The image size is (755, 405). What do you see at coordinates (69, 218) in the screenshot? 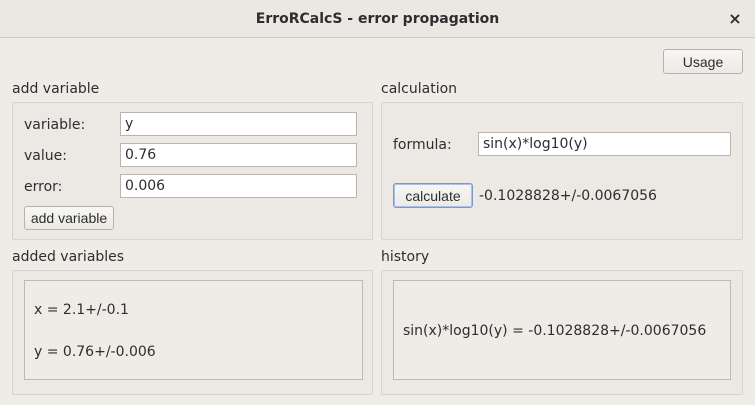
I see `add-variable-button: add variable` at bounding box center [69, 218].